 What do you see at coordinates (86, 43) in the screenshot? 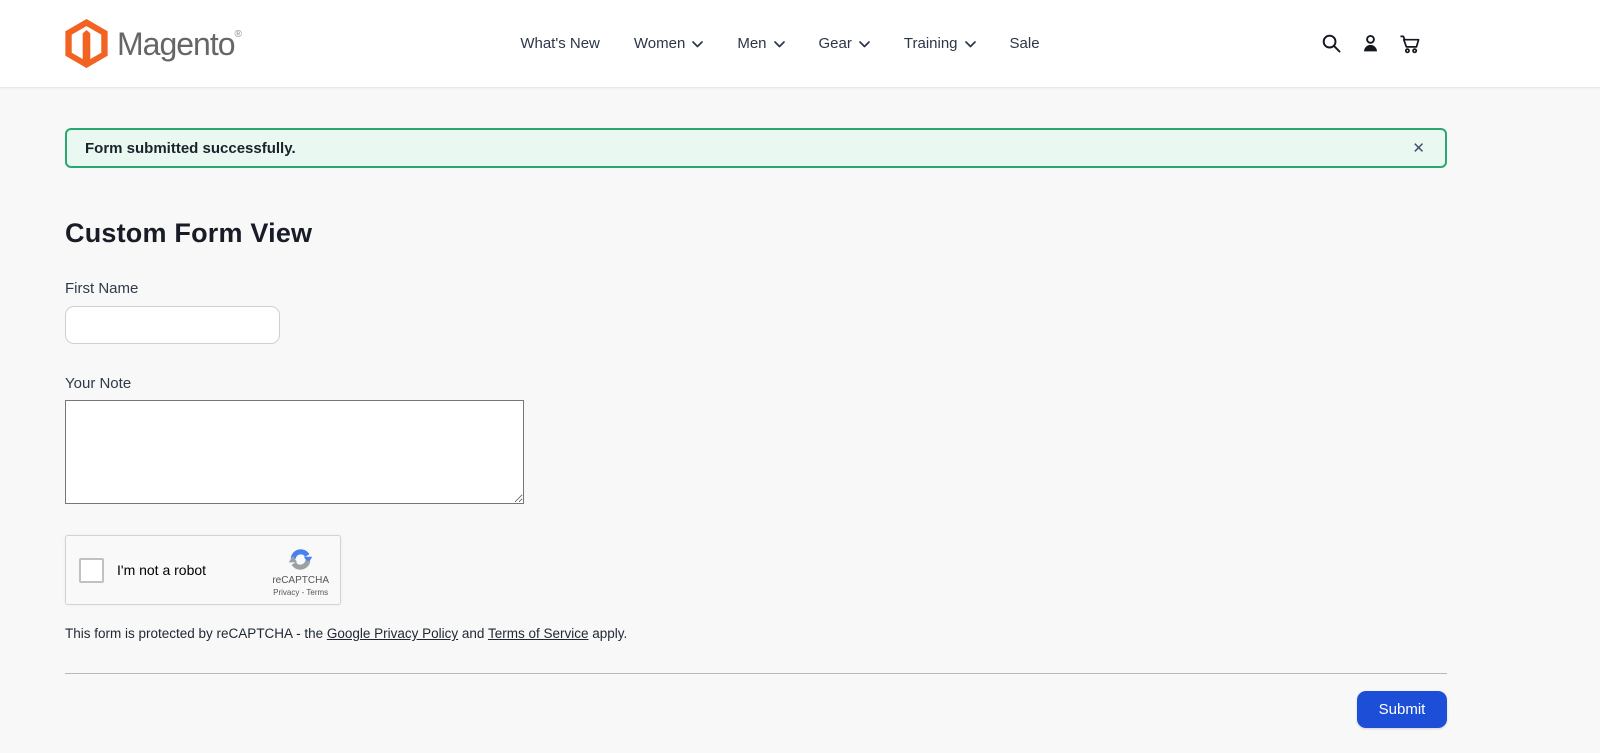
I see `magento-logo-icon` at bounding box center [86, 43].